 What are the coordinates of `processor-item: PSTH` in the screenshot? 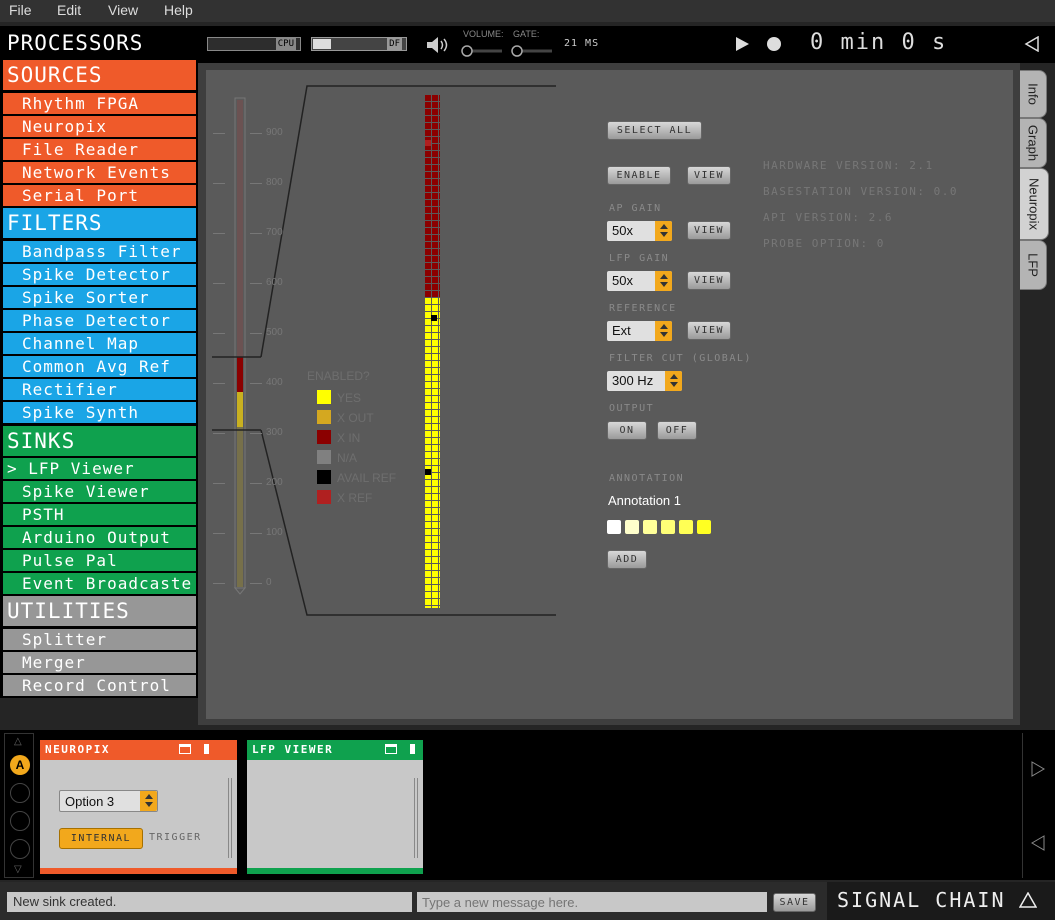 It's located at (99, 514).